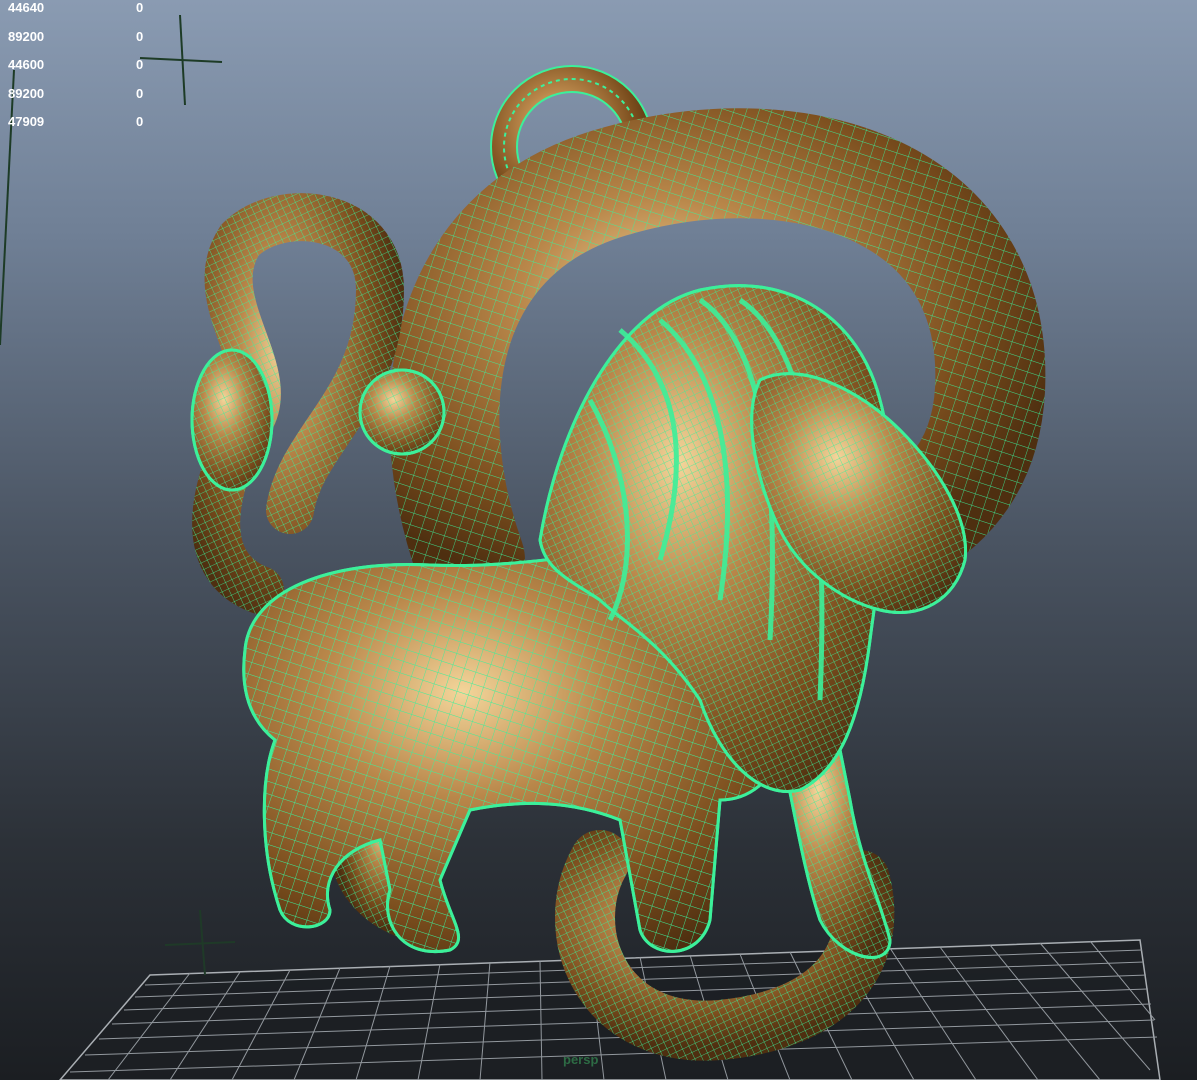 The image size is (1197, 1080). Describe the element at coordinates (581, 1059) in the screenshot. I see `camera-label: persp` at that location.